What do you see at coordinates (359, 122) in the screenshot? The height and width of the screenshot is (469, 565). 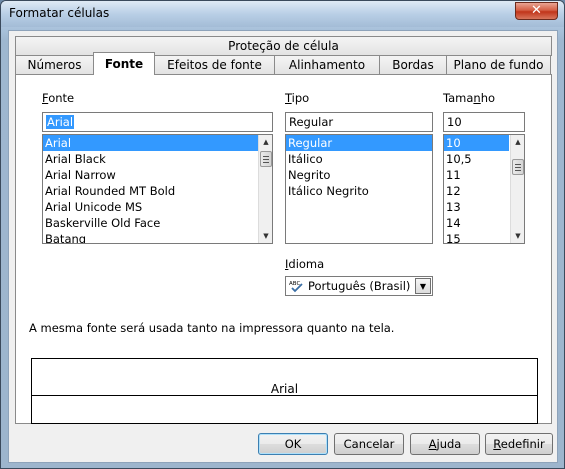 I see `style-input: Regular` at bounding box center [359, 122].